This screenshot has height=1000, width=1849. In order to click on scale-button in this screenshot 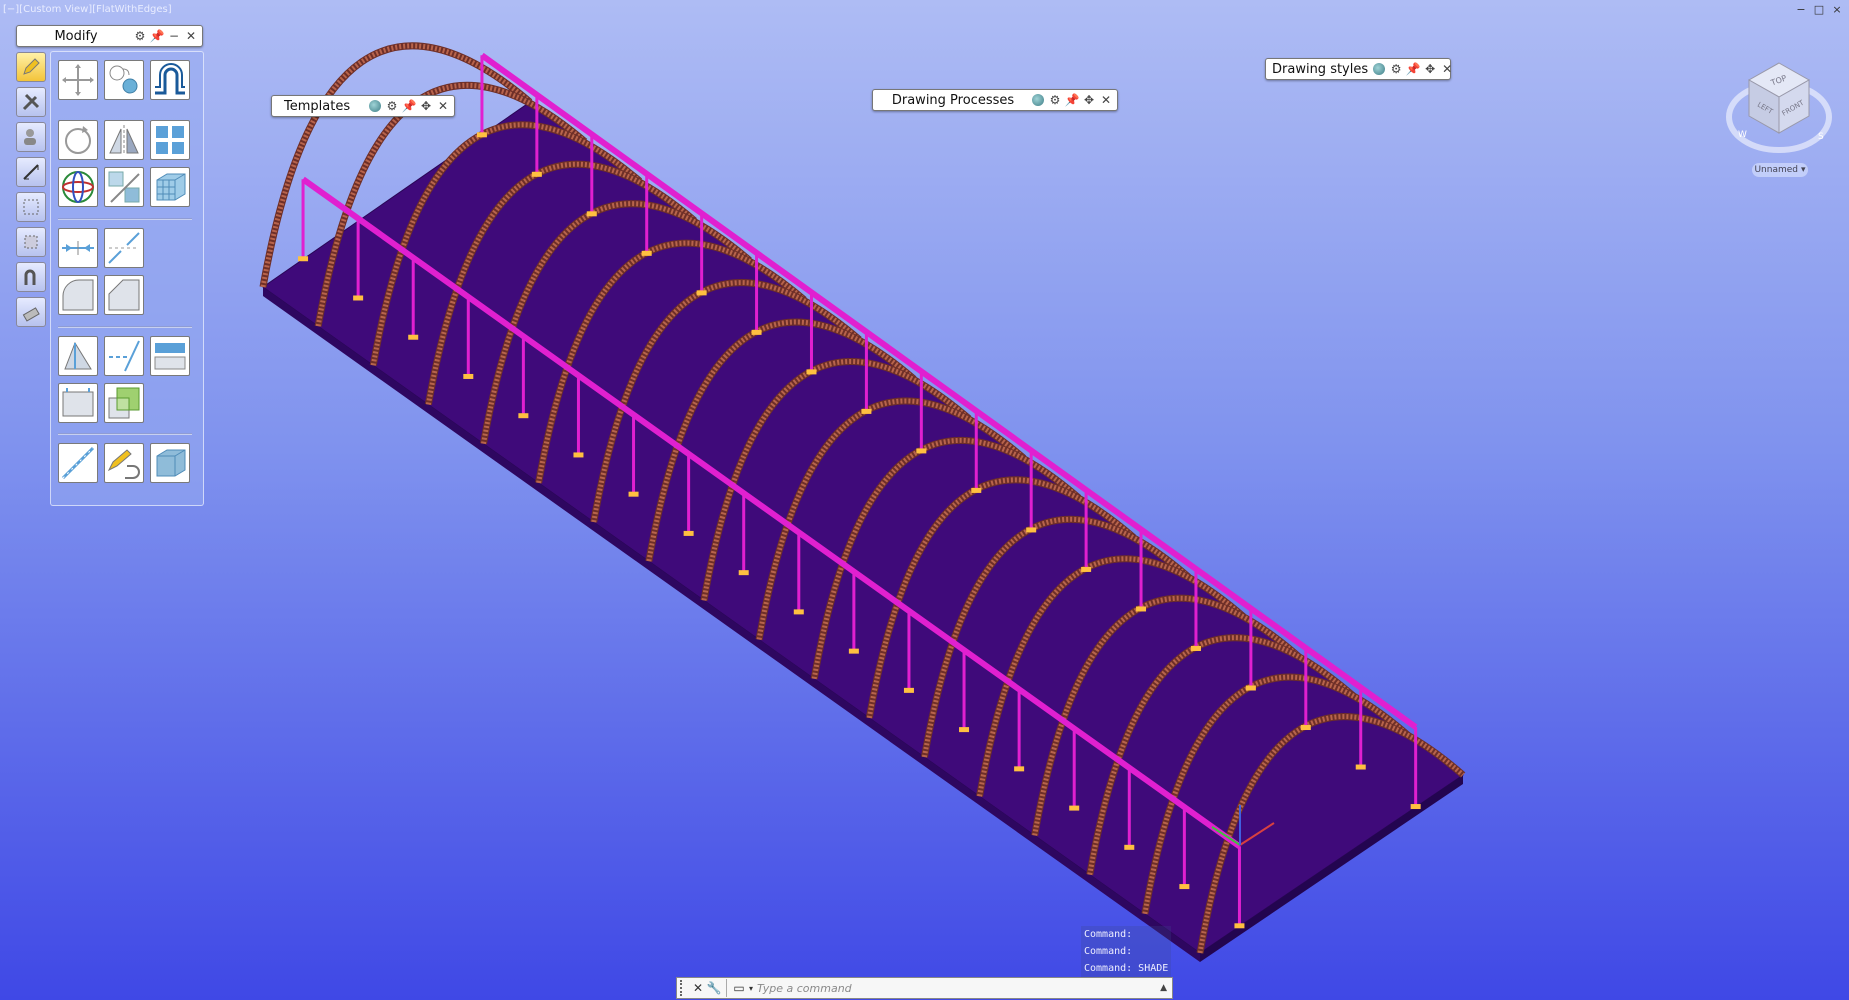, I will do `click(124, 187)`.